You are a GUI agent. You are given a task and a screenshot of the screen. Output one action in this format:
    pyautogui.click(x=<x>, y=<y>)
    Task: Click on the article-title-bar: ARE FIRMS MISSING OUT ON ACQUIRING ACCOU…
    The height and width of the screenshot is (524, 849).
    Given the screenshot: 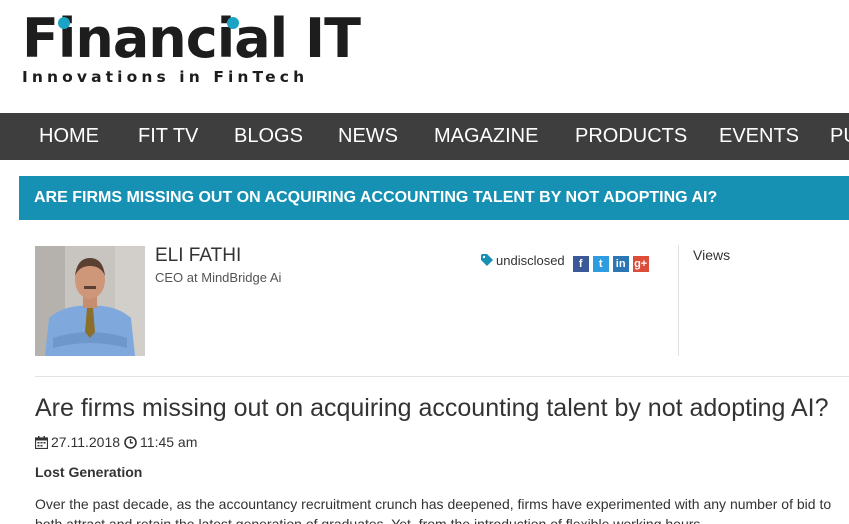 What is the action you would take?
    pyautogui.click(x=434, y=198)
    